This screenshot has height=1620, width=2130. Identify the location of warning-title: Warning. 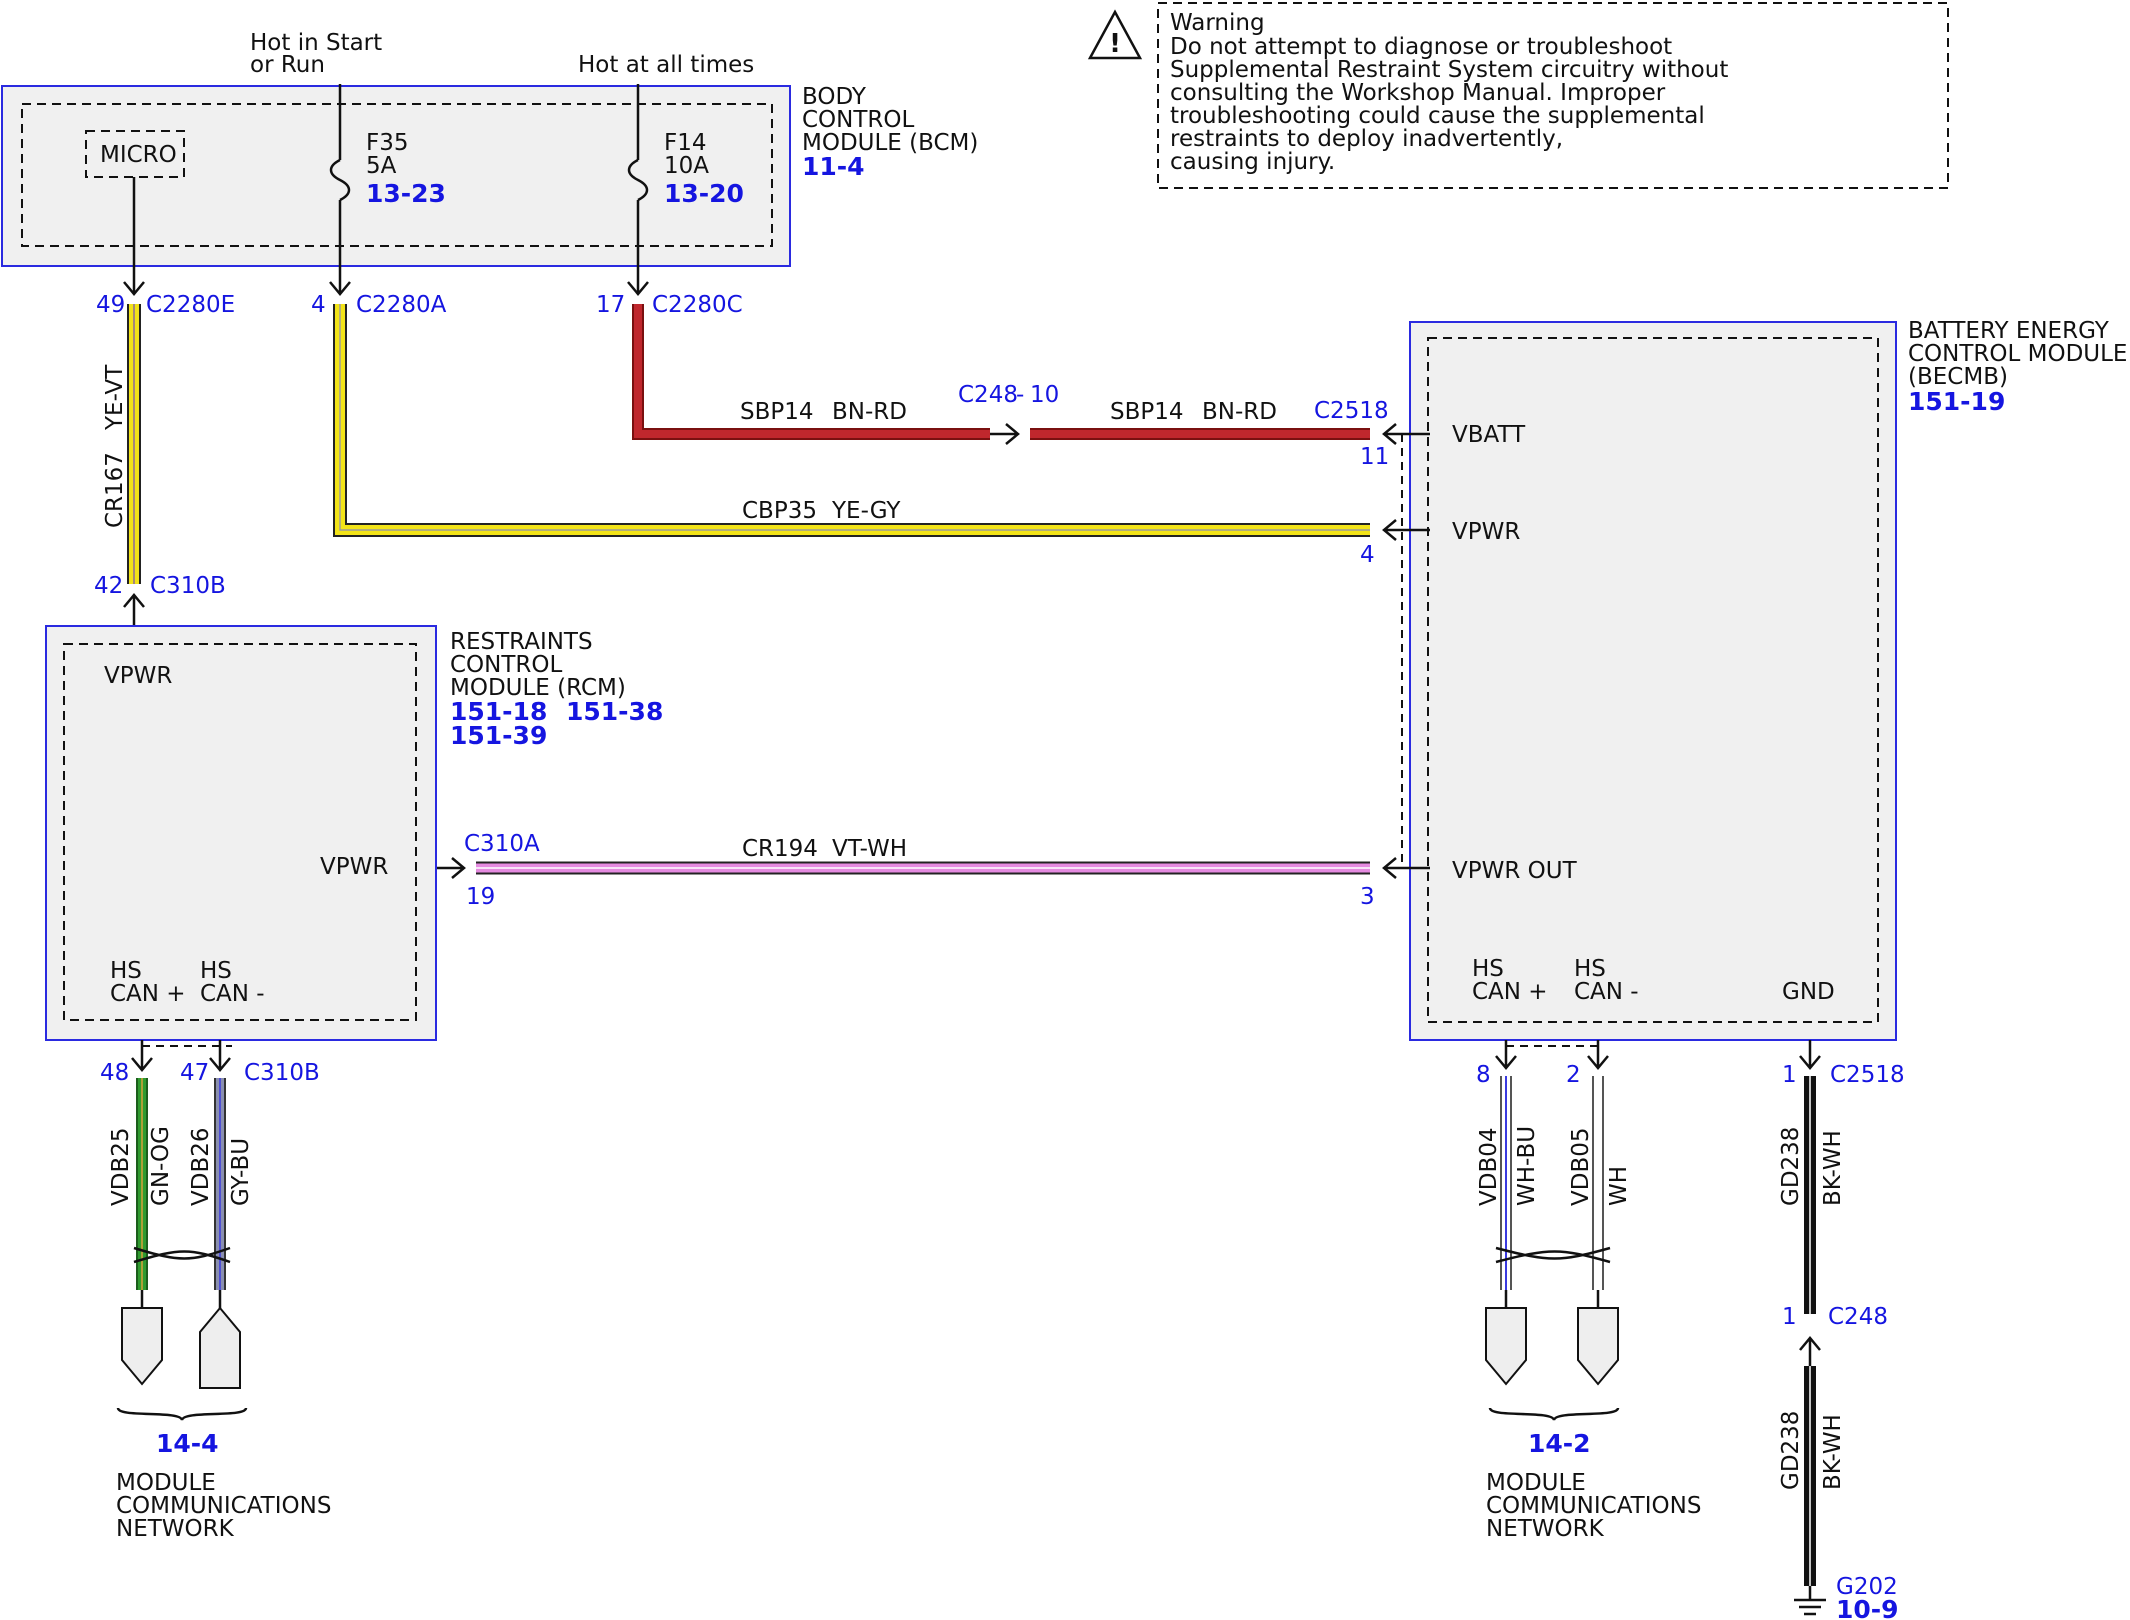
(1217, 23).